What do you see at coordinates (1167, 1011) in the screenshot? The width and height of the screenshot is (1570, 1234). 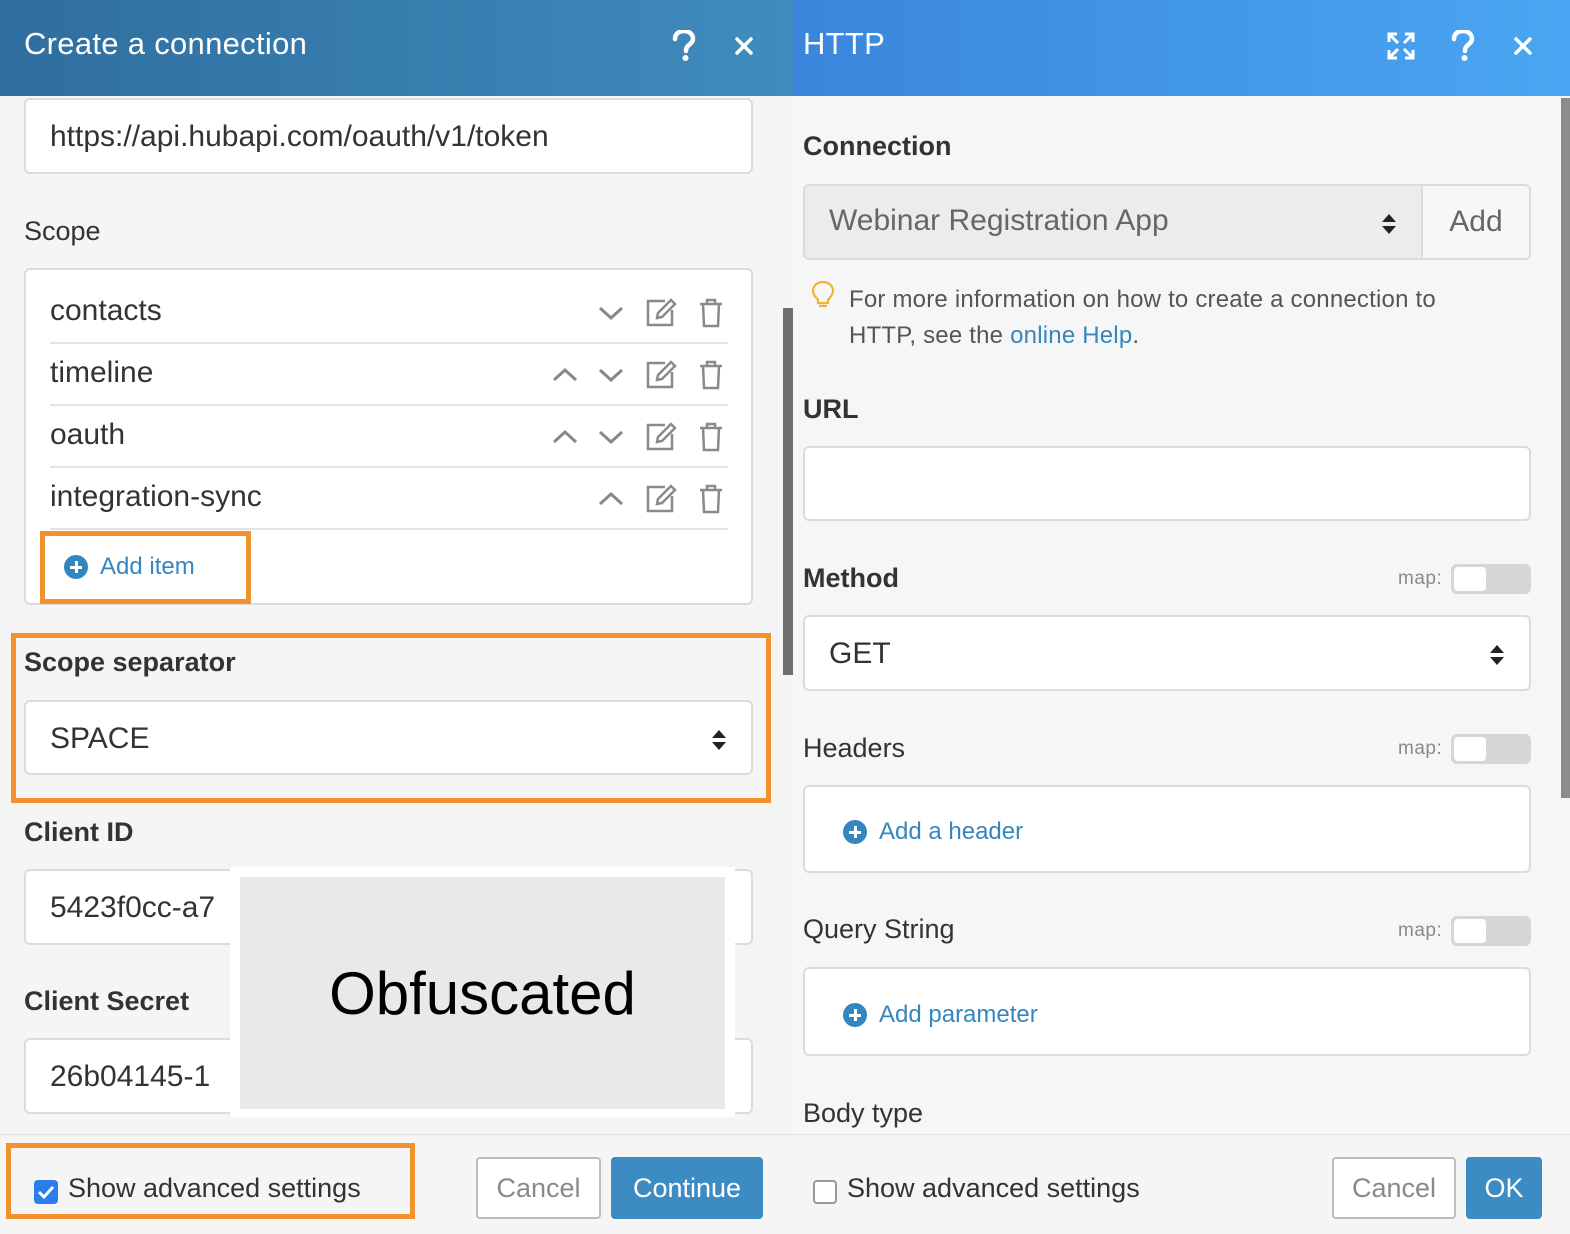 I see `query-string-list: Add parameter` at bounding box center [1167, 1011].